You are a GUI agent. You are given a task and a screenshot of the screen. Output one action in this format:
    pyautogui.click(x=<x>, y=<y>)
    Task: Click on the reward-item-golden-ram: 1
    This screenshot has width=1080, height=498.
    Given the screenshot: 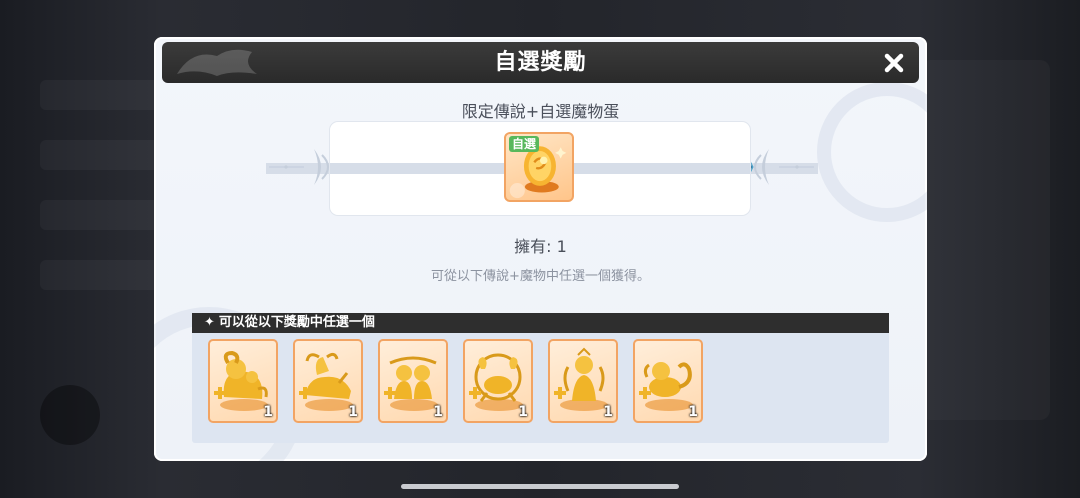 What is the action you would take?
    pyautogui.click(x=243, y=381)
    